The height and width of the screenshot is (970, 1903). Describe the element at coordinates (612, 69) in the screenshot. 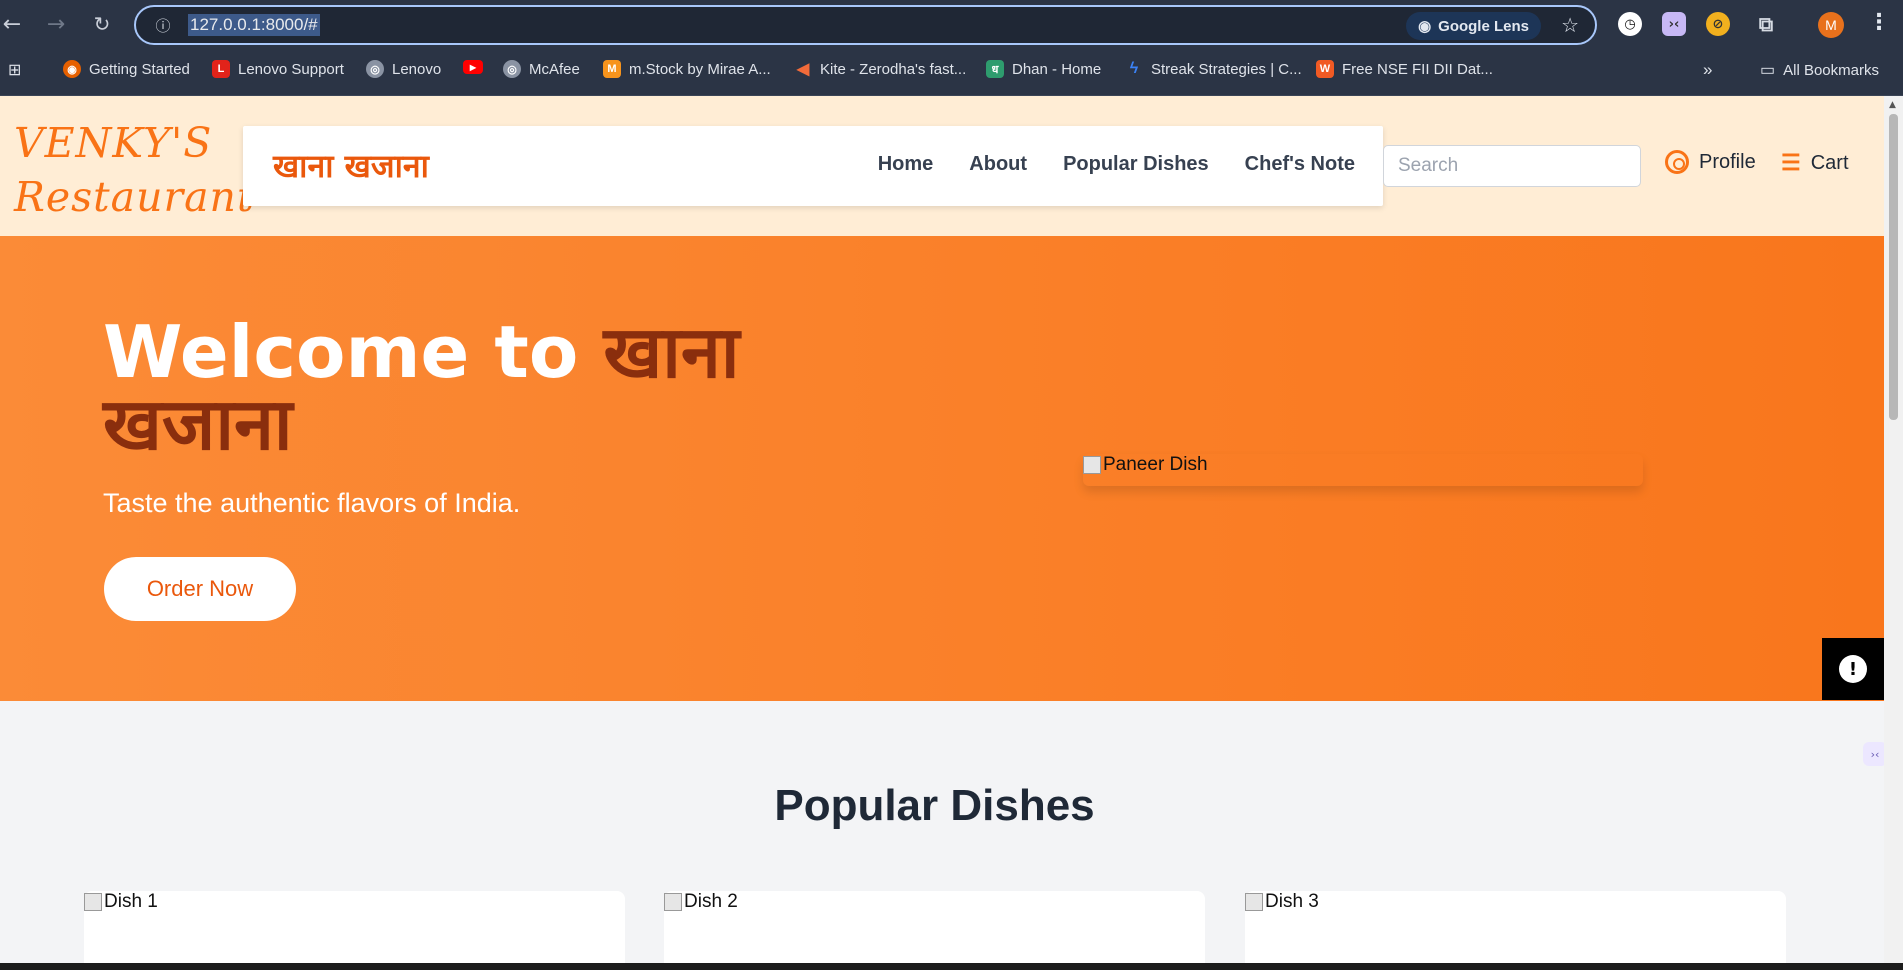

I see `mstock-icon: M` at that location.